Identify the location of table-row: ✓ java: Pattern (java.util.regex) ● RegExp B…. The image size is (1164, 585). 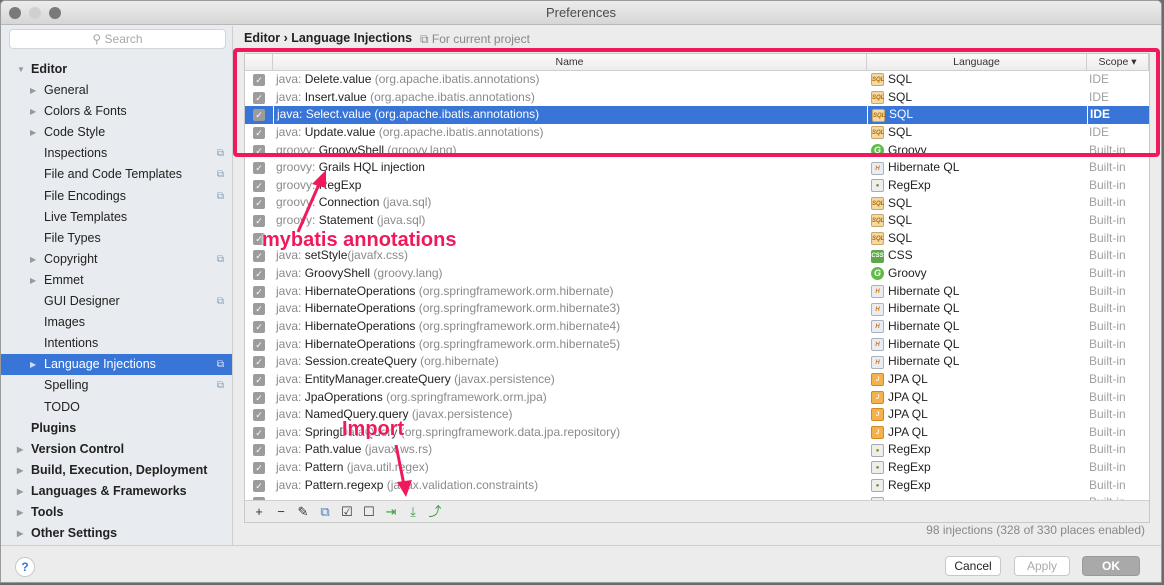
(697, 468).